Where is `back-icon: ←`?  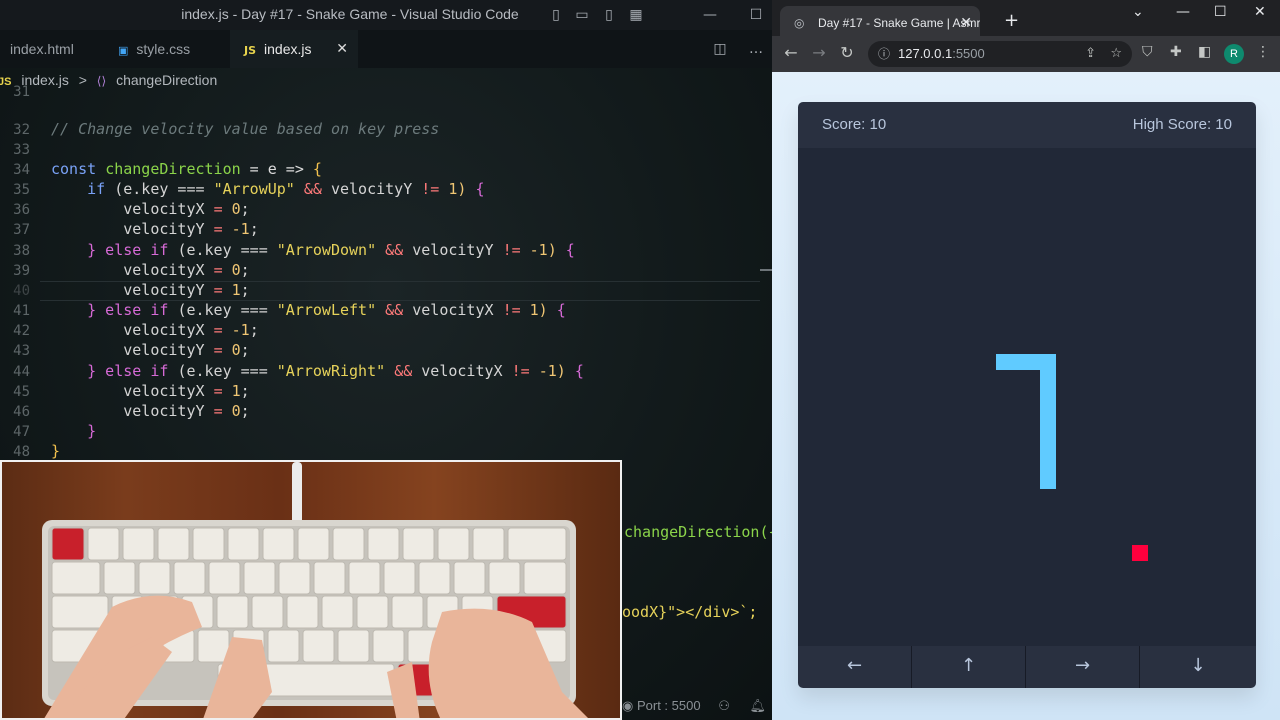
back-icon: ← is located at coordinates (791, 53).